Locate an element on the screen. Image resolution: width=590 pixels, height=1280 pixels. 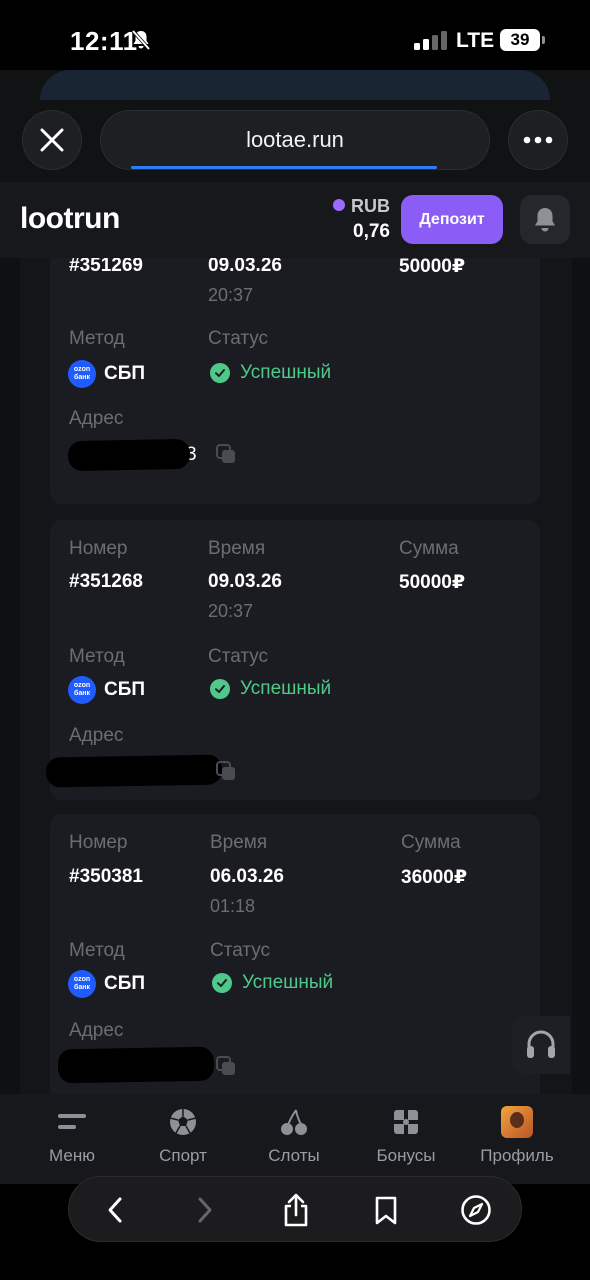
compass-button is located at coordinates (476, 1210).